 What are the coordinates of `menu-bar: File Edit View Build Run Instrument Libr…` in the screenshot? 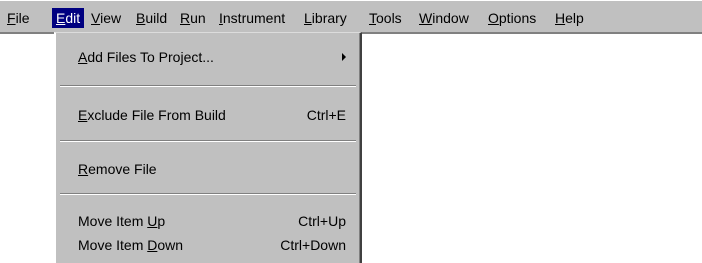 It's located at (351, 17).